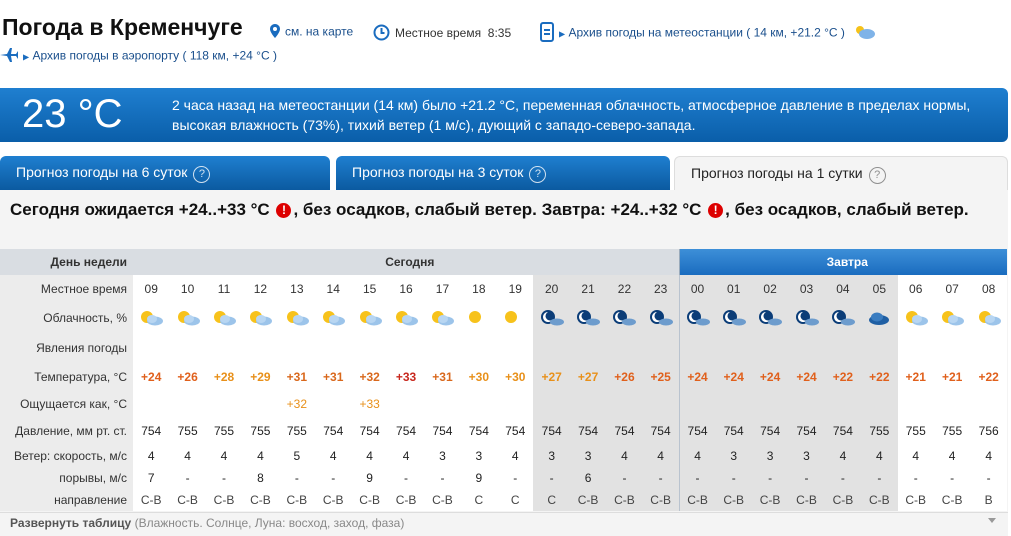  What do you see at coordinates (879, 289) in the screenshot?
I see `time-row-cell: 05` at bounding box center [879, 289].